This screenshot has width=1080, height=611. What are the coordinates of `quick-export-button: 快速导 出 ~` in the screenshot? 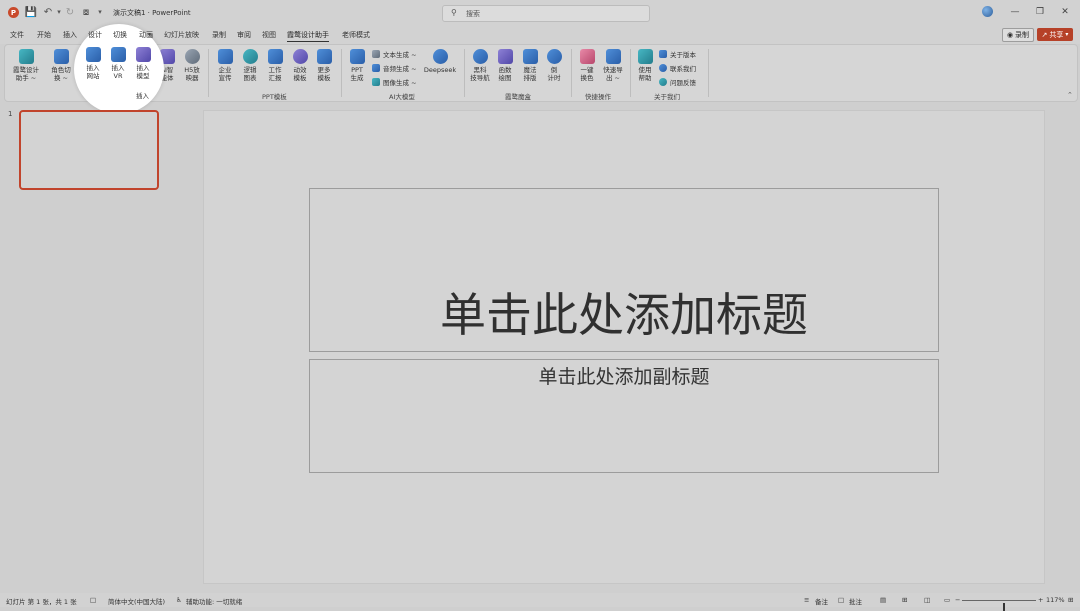 It's located at (613, 65).